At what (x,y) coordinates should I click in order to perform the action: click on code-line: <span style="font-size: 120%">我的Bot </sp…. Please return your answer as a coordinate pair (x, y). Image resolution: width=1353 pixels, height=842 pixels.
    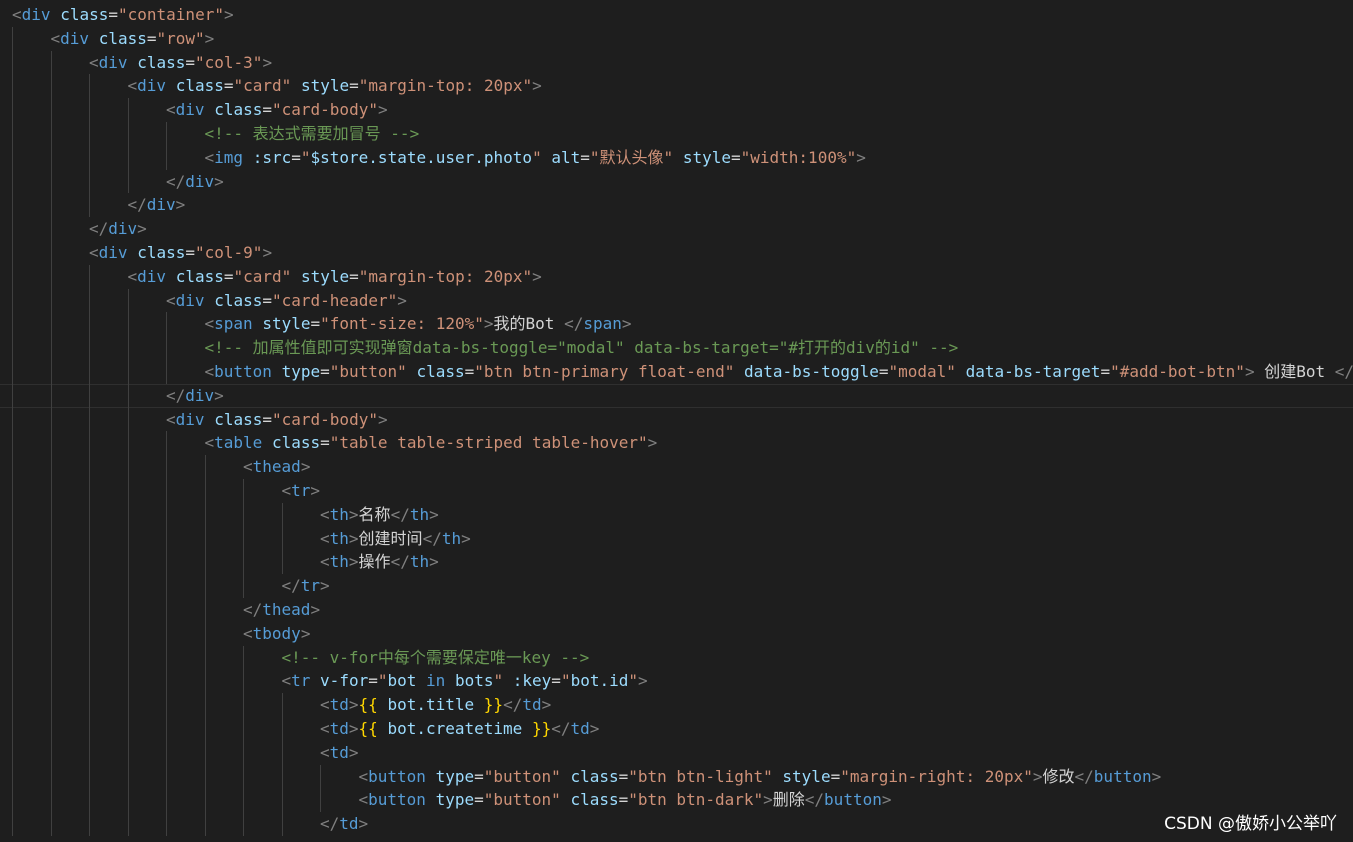
    Looking at the image, I should click on (676, 324).